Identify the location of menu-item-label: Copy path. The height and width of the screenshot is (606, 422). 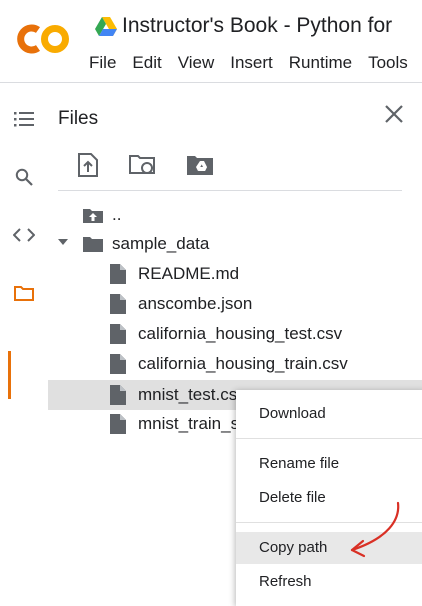
(293, 547).